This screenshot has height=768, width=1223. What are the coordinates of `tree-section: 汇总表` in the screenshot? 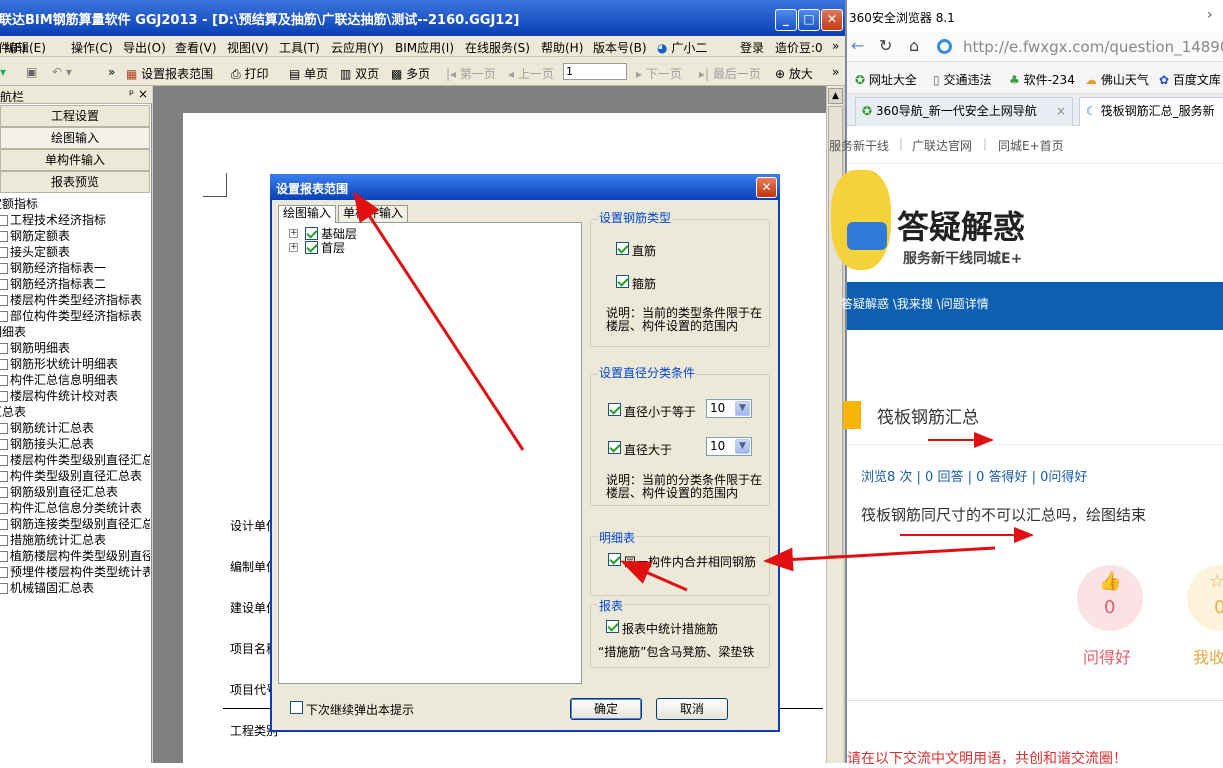 It's located at (75, 412).